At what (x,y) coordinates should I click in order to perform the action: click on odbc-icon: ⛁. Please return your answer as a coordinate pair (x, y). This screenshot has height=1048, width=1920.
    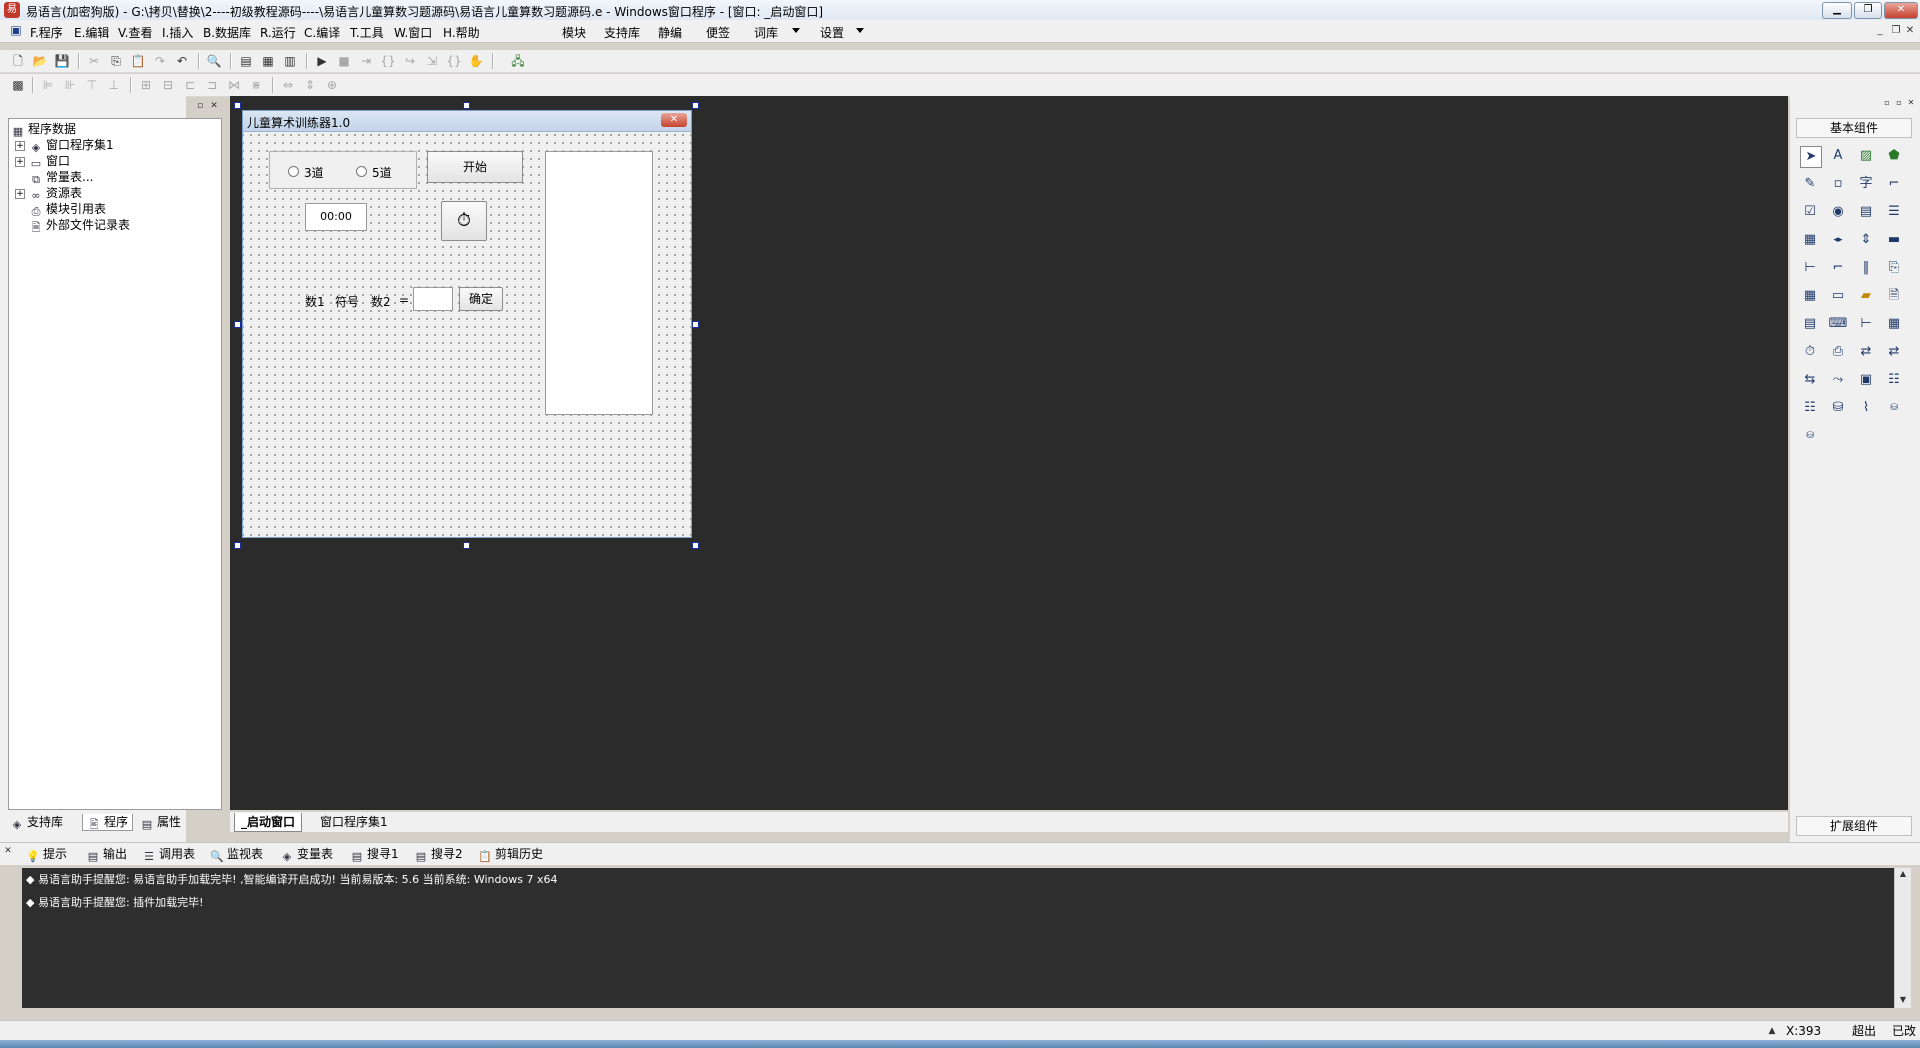
    Looking at the image, I should click on (1894, 408).